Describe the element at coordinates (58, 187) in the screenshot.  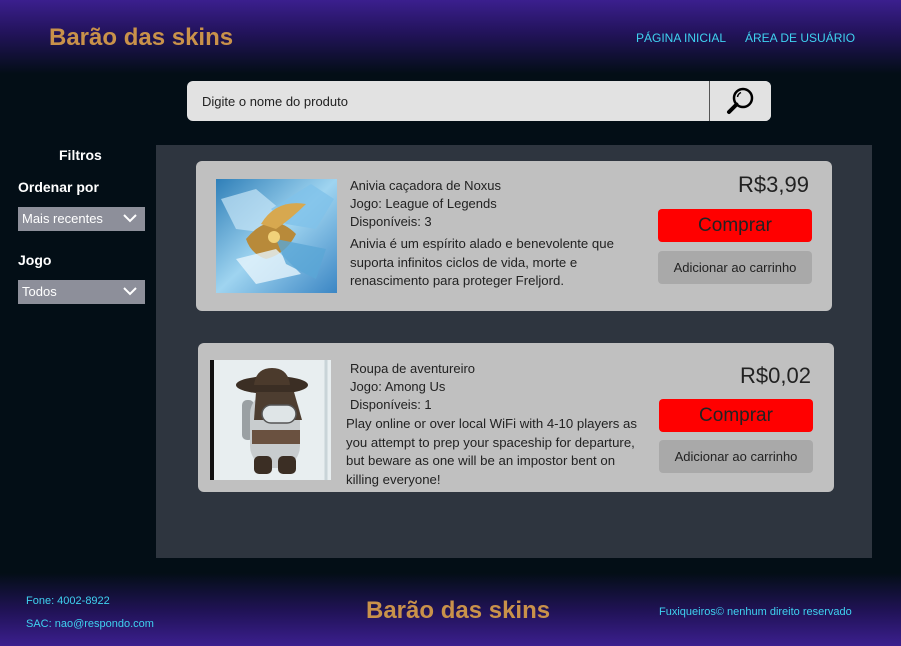
I see `sort-label: Ordenar por` at that location.